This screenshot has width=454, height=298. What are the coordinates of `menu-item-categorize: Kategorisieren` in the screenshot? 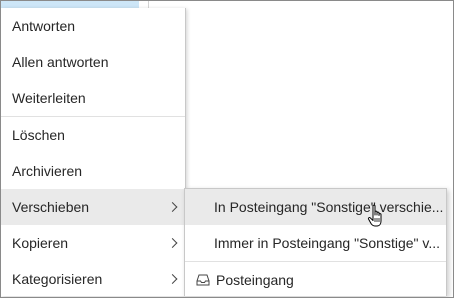 It's located at (93, 279).